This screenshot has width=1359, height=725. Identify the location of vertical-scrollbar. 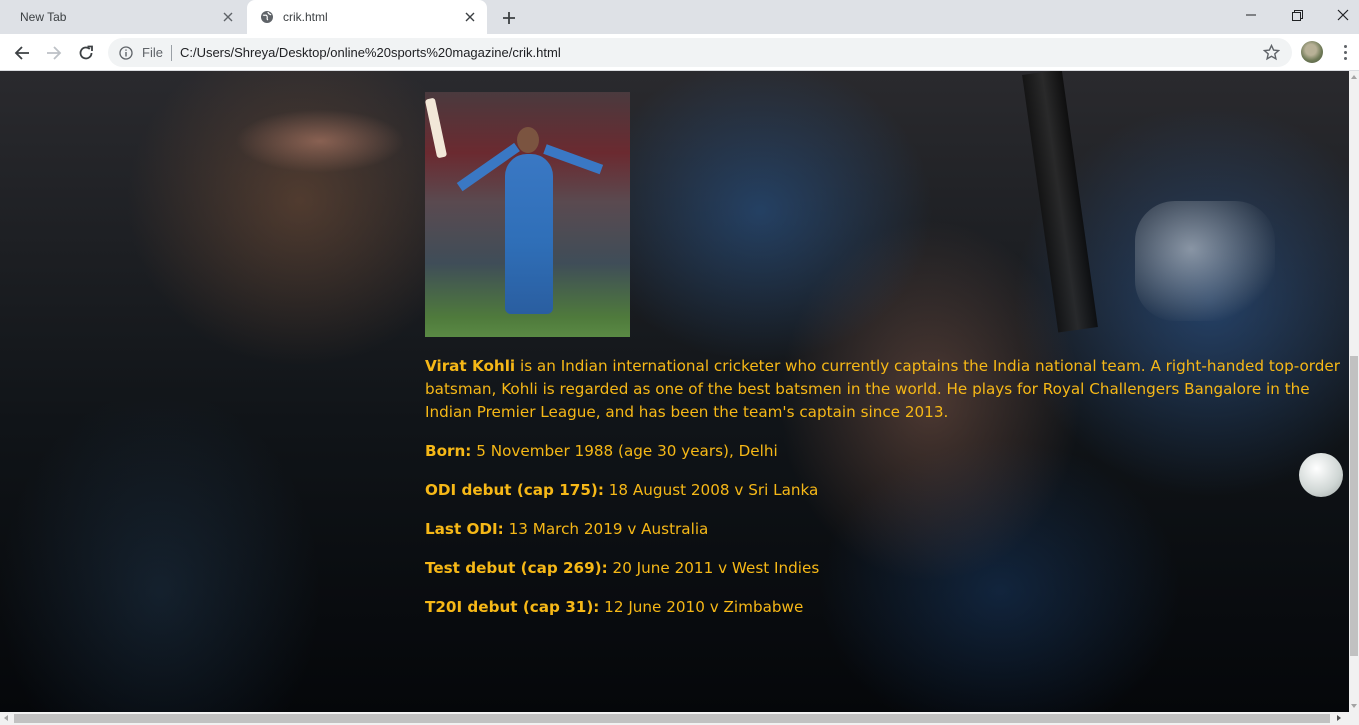
(1354, 391).